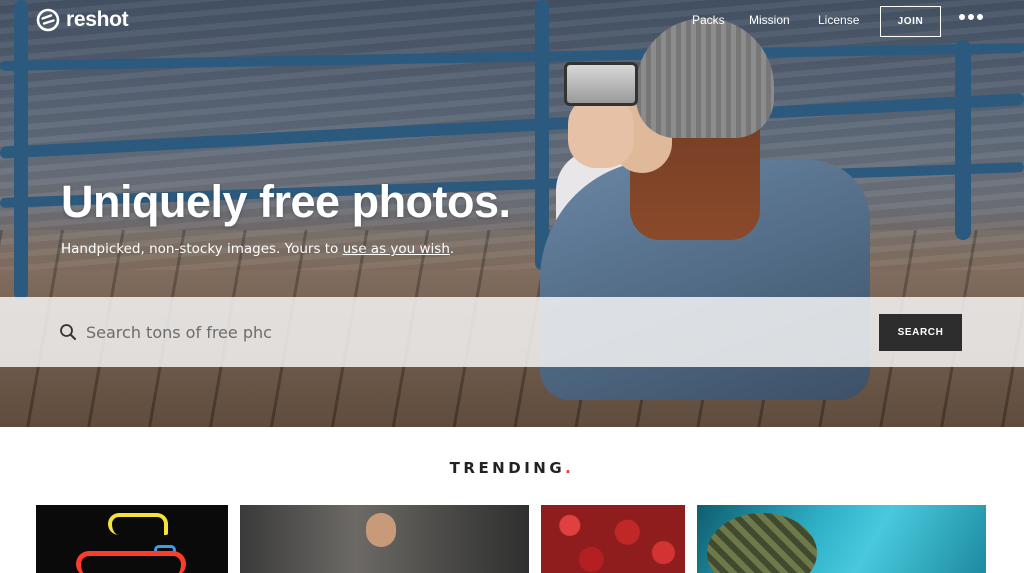  I want to click on nav-link-mission: Mission, so click(769, 20).